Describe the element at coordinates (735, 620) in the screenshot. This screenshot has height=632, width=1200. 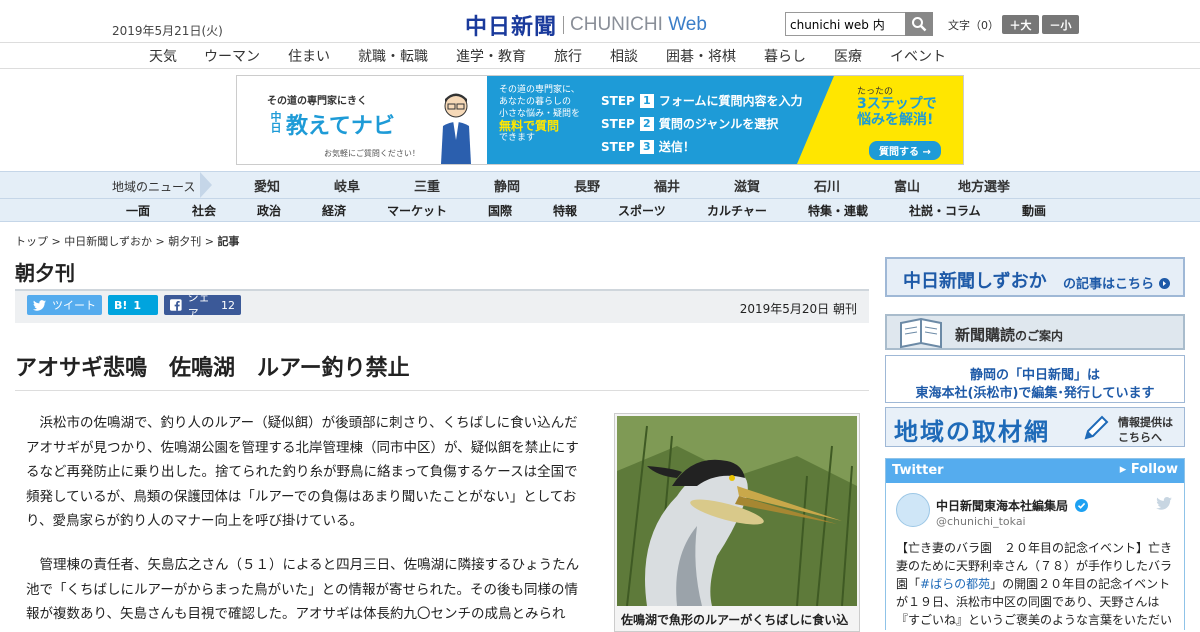
I see `photo-caption: 佐鳴湖で魚形のルアーがくちばしに食い込` at that location.